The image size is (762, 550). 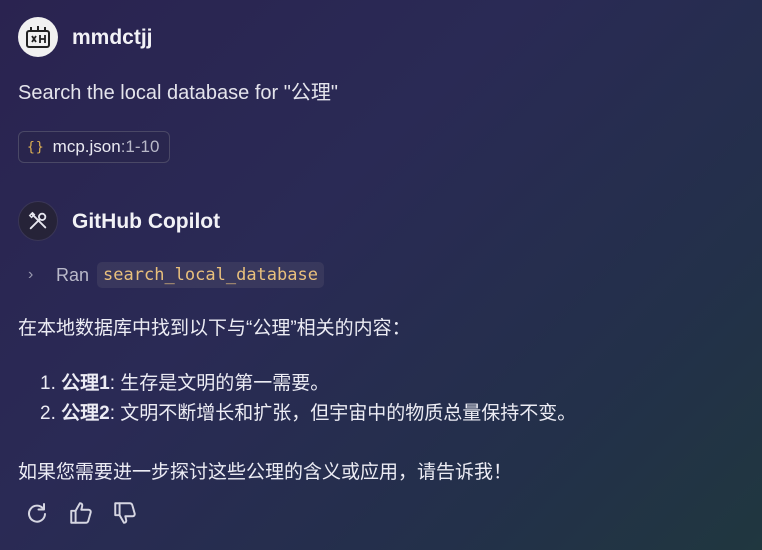 I want to click on retry-button, so click(x=37, y=513).